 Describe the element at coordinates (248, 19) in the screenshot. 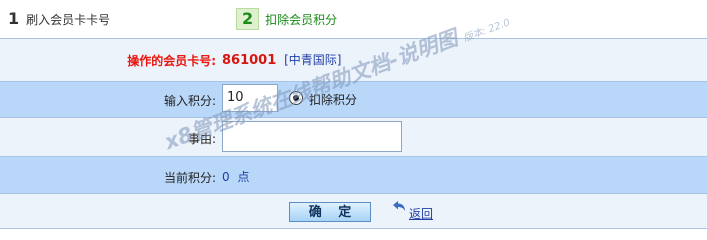

I see `step-2-number: 2` at that location.